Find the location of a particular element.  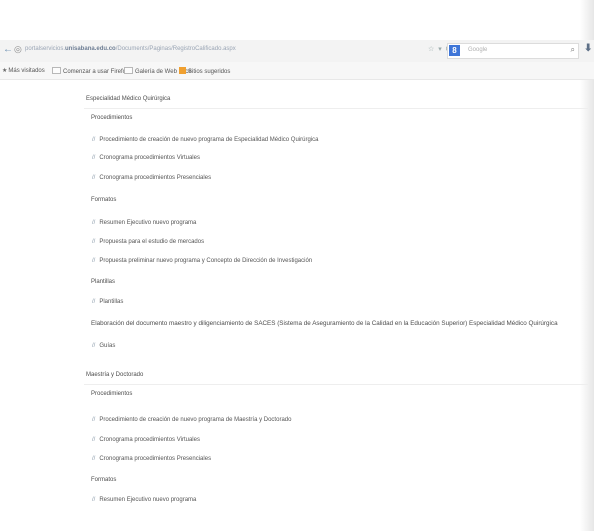

subsection-procedimientos-maestria: Procedimientos is located at coordinates (112, 394).